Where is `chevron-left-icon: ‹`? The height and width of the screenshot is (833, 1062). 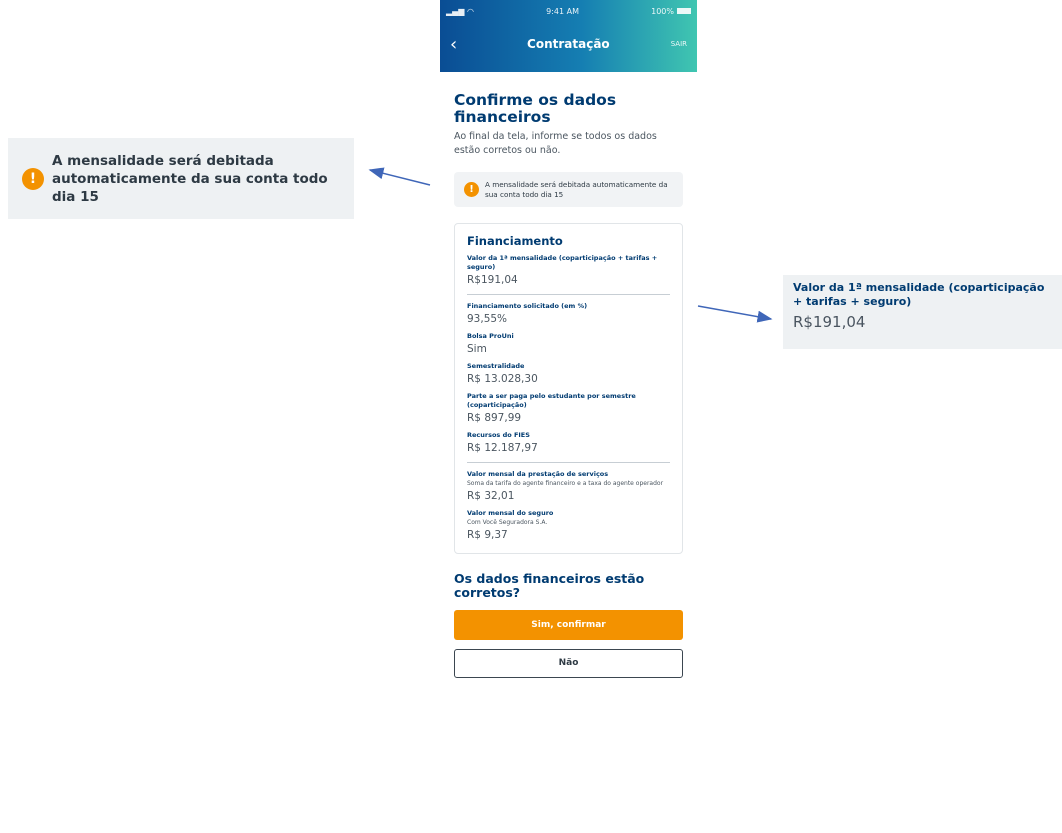 chevron-left-icon: ‹ is located at coordinates (458, 44).